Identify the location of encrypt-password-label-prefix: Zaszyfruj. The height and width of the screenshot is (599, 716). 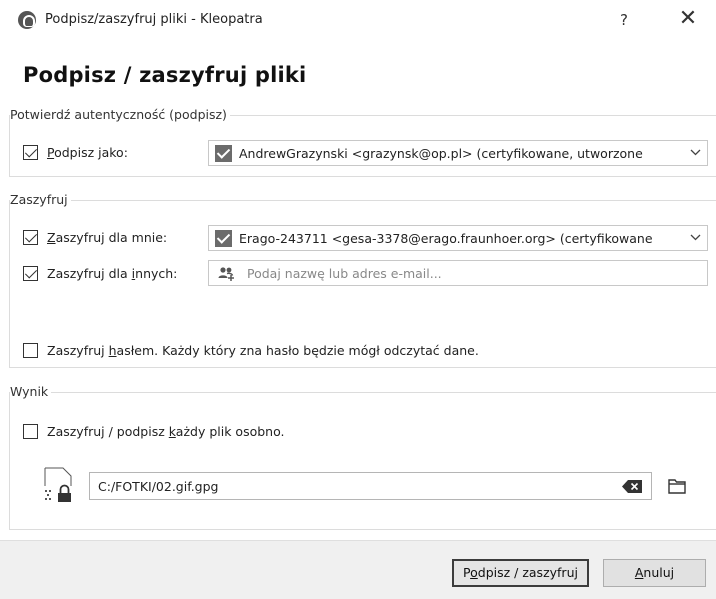
(78, 350).